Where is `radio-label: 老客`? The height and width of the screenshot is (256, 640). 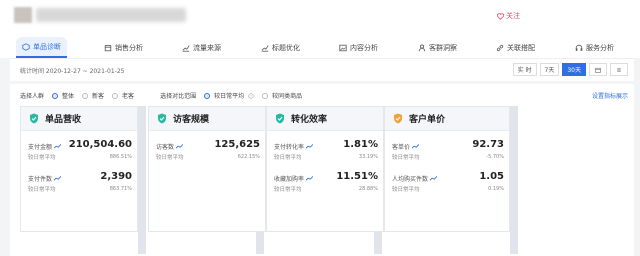 radio-label: 老客 is located at coordinates (128, 96).